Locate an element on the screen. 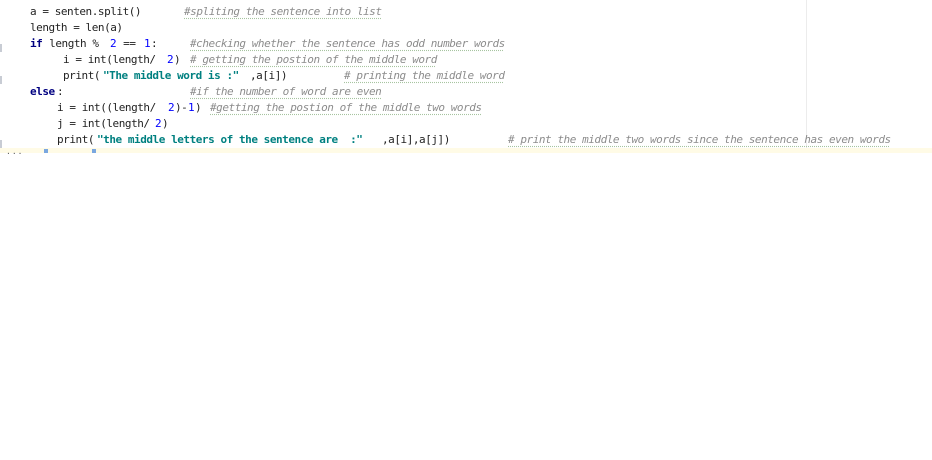  code-line-8: j = int(length/ 2 ) is located at coordinates (466, 124).